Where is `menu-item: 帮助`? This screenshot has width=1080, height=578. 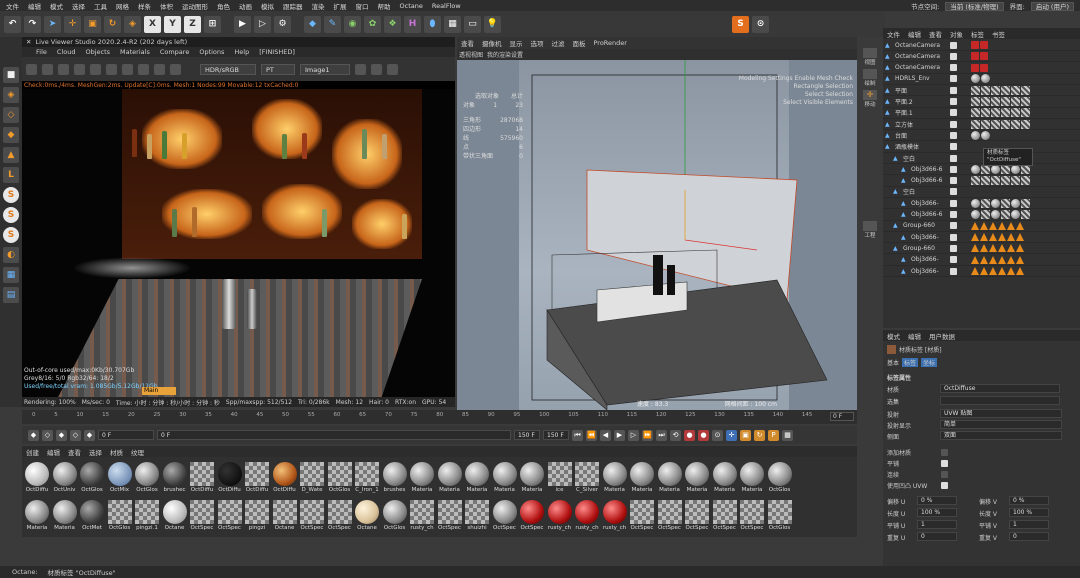 menu-item: 帮助 is located at coordinates (384, 6).